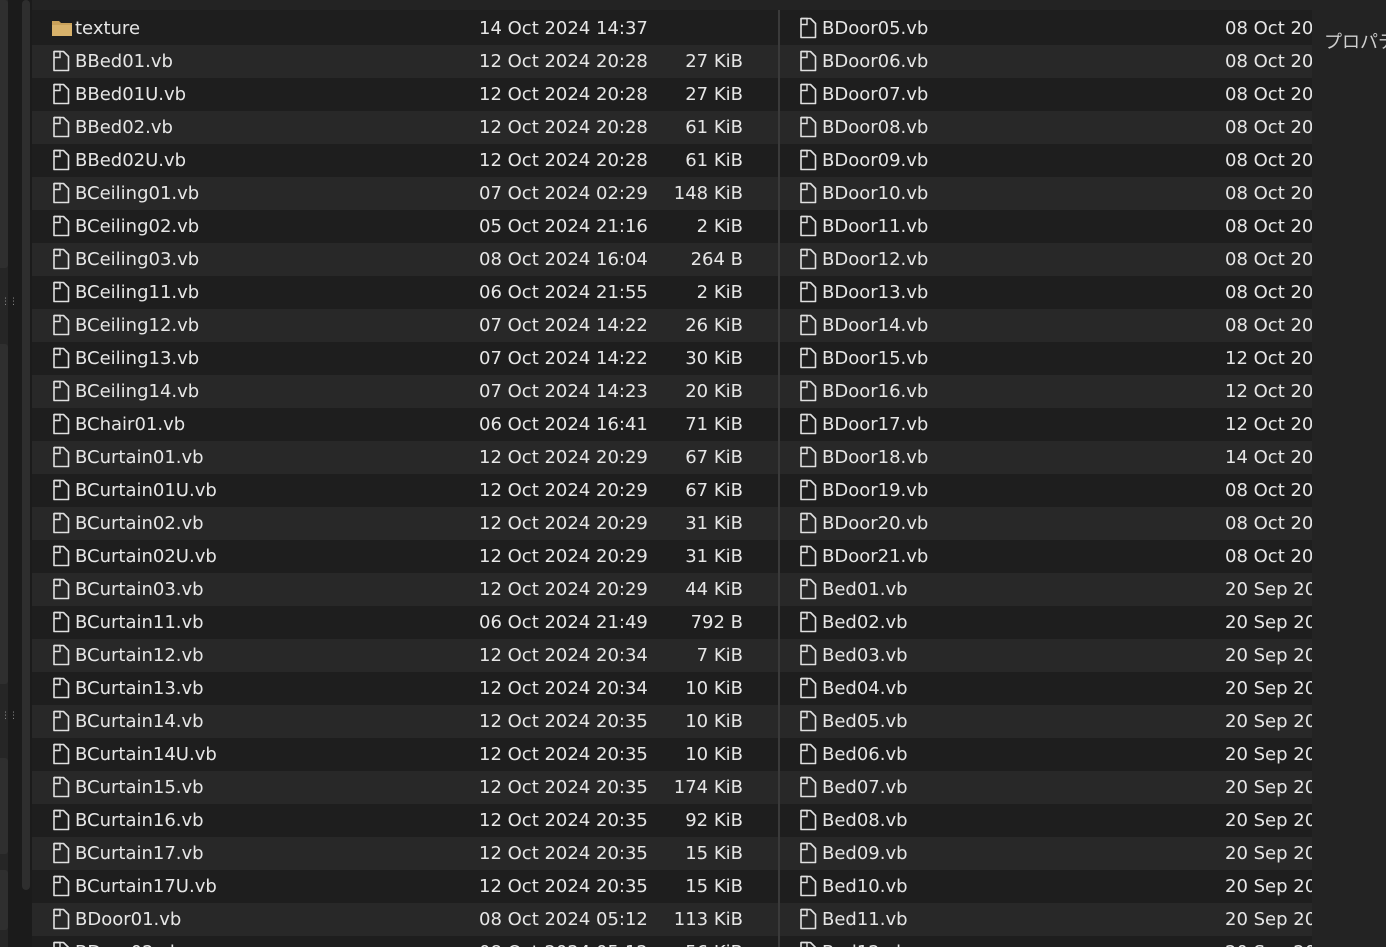 The image size is (1386, 947). I want to click on file-row: Bed07.vb 20 Sep 202, so click(1046, 787).